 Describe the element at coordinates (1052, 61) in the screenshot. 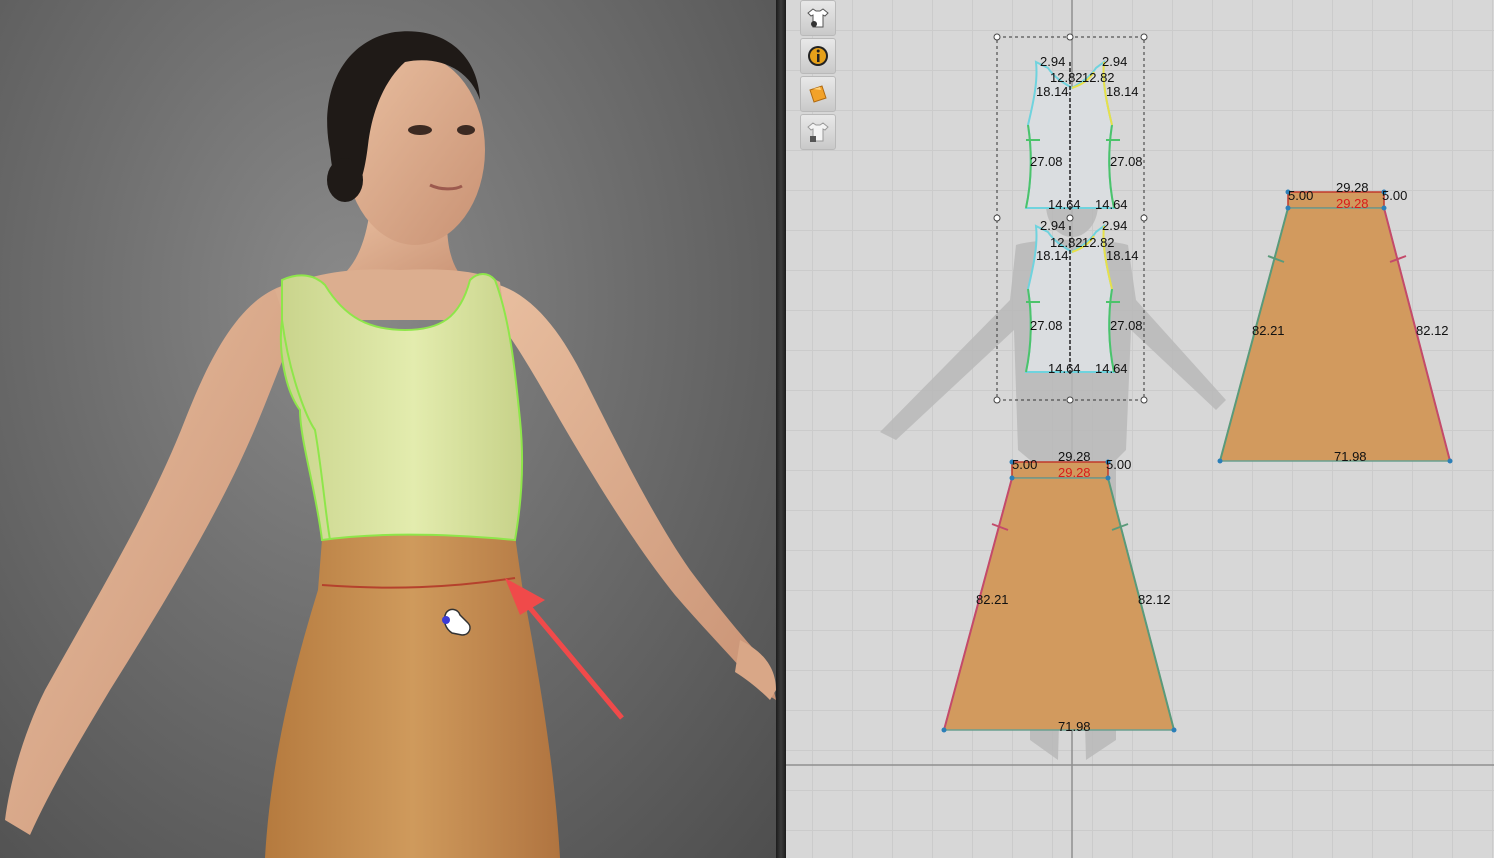

I see `tf-shoulder-left: 2.94` at that location.